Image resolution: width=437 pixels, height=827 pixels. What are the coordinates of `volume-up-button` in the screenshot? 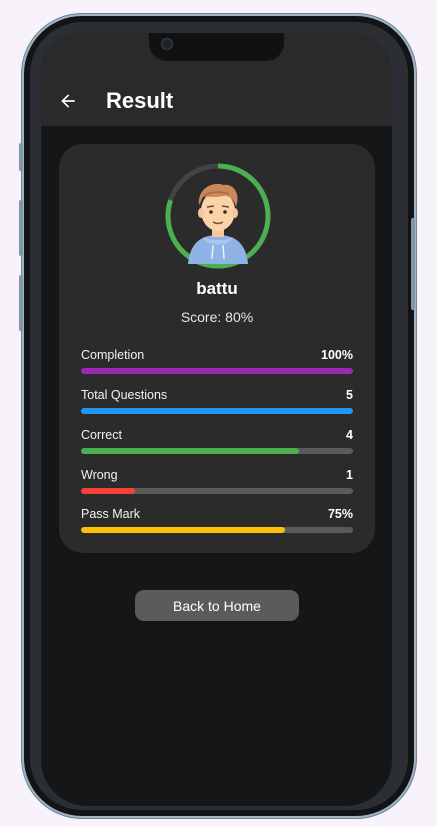 It's located at (21, 228).